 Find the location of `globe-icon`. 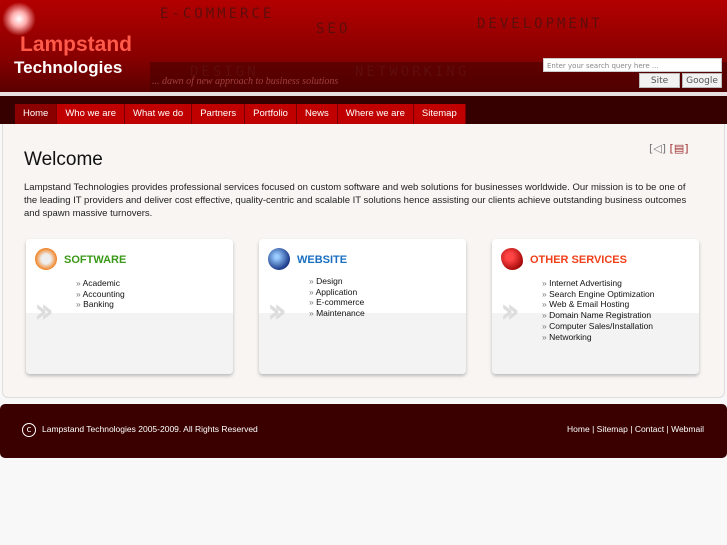

globe-icon is located at coordinates (279, 259).